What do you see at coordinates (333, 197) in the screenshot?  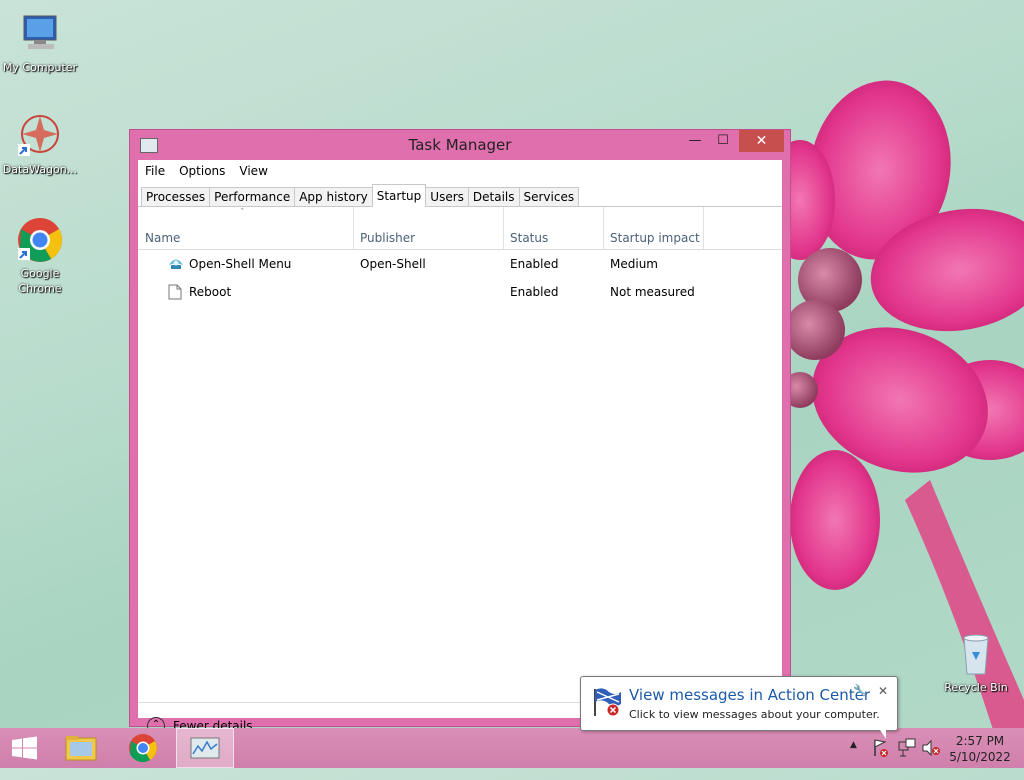 I see `tab-app-history: App history` at bounding box center [333, 197].